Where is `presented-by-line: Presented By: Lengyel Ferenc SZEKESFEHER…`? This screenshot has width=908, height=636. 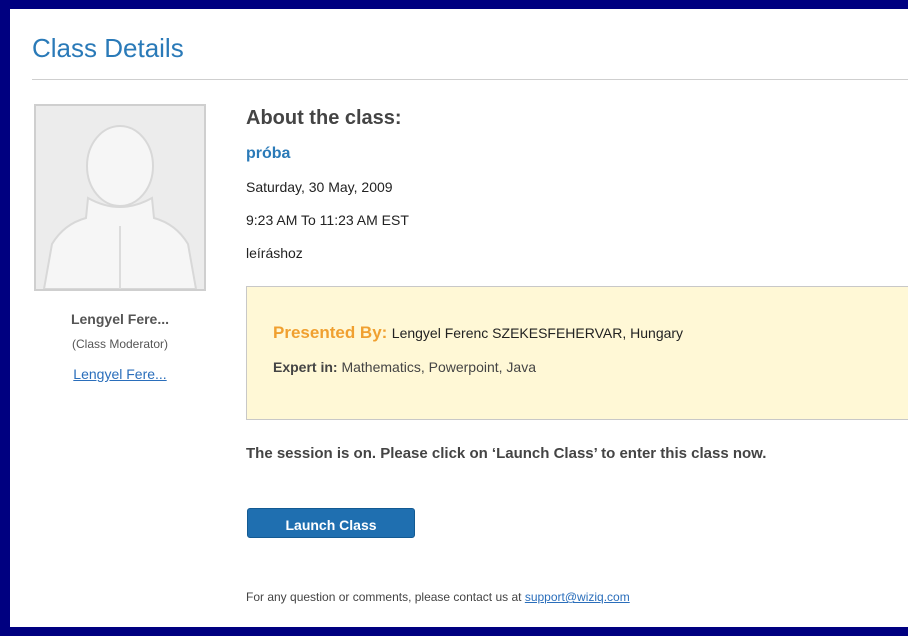 presented-by-line: Presented By: Lengyel Ferenc SZEKESFEHER… is located at coordinates (478, 333).